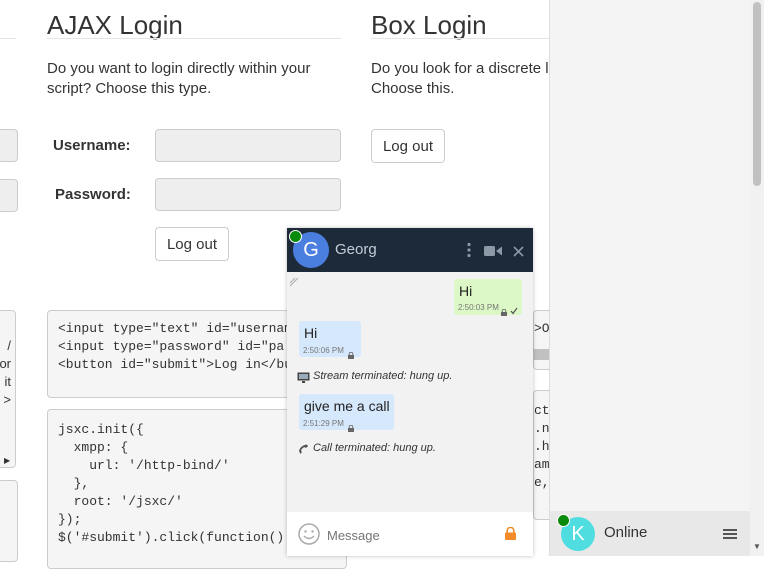 This screenshot has height=569, width=764. I want to click on message-incoming: give me a call 2:51:29 PM, so click(346, 413).